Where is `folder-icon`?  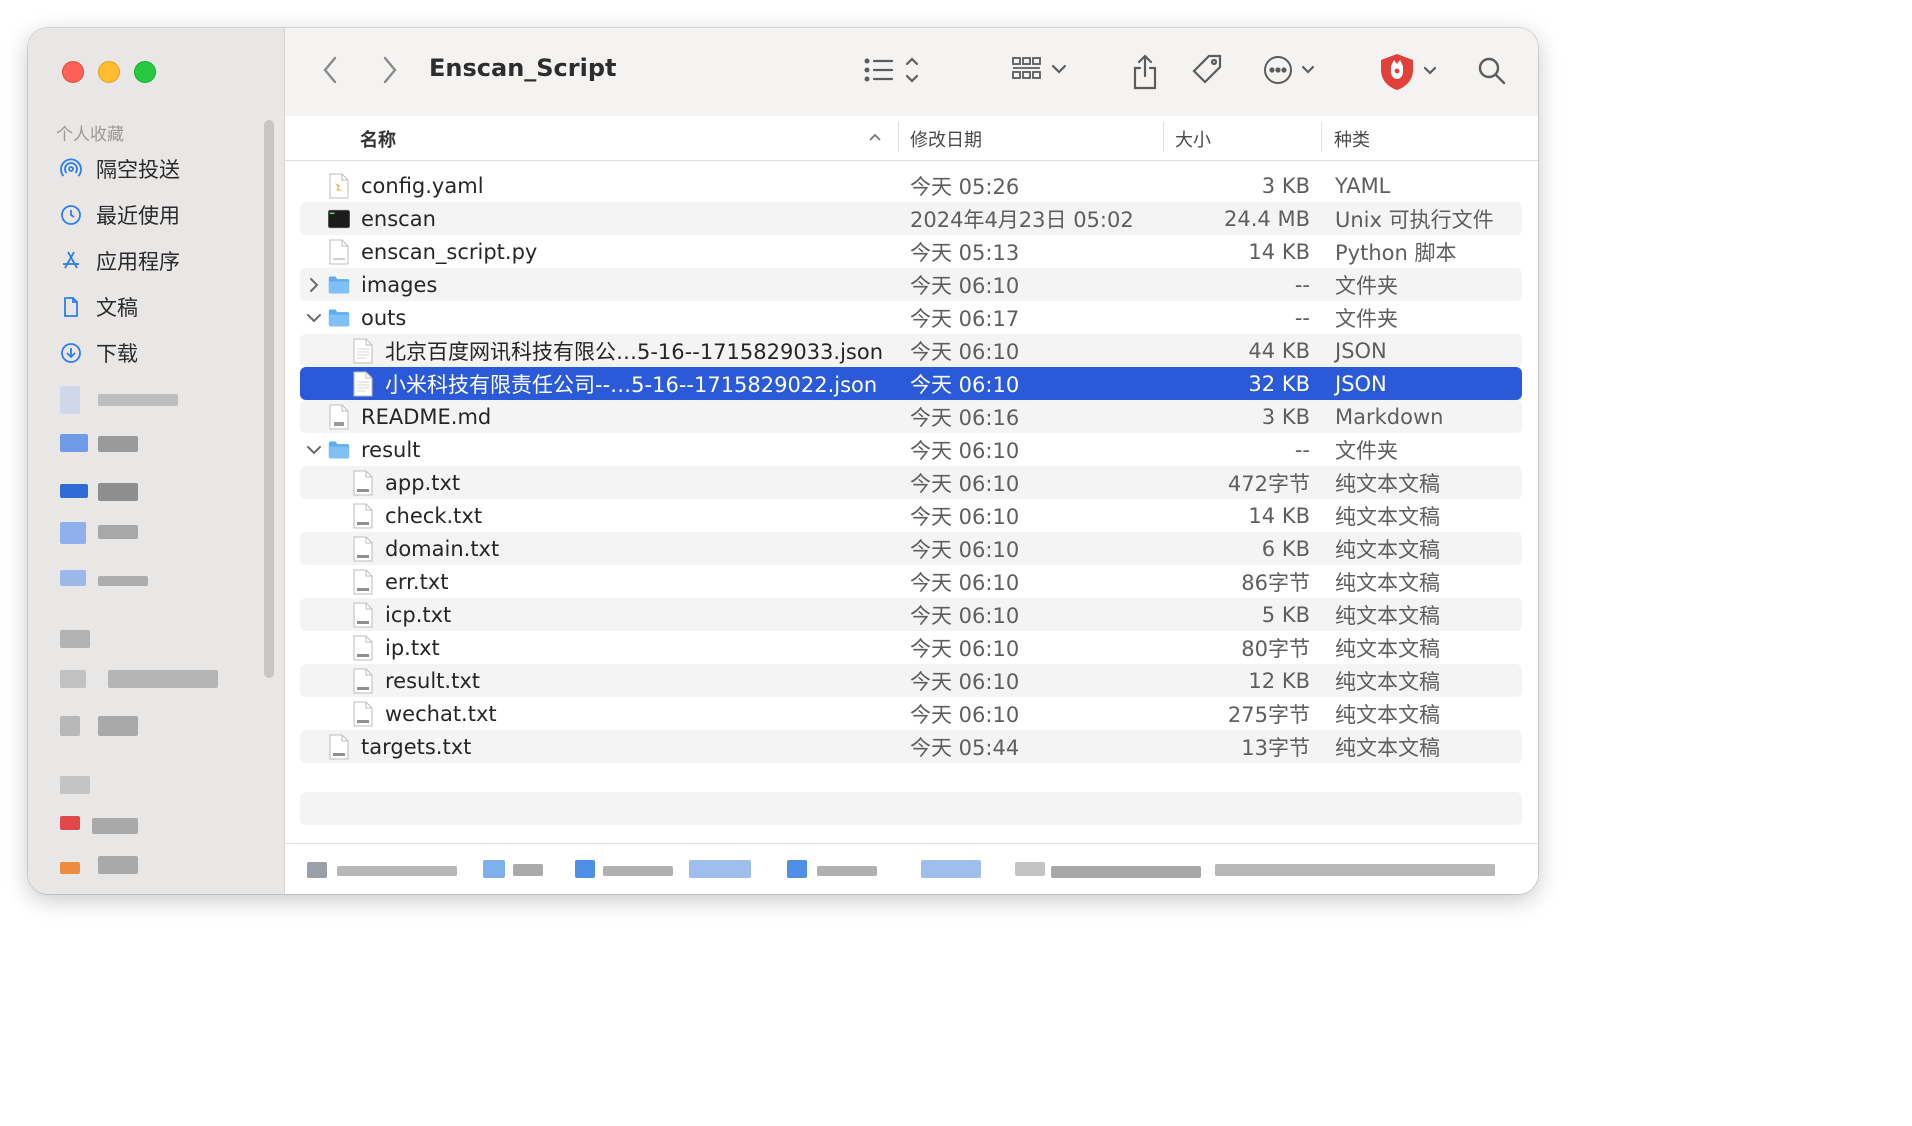
folder-icon is located at coordinates (339, 450).